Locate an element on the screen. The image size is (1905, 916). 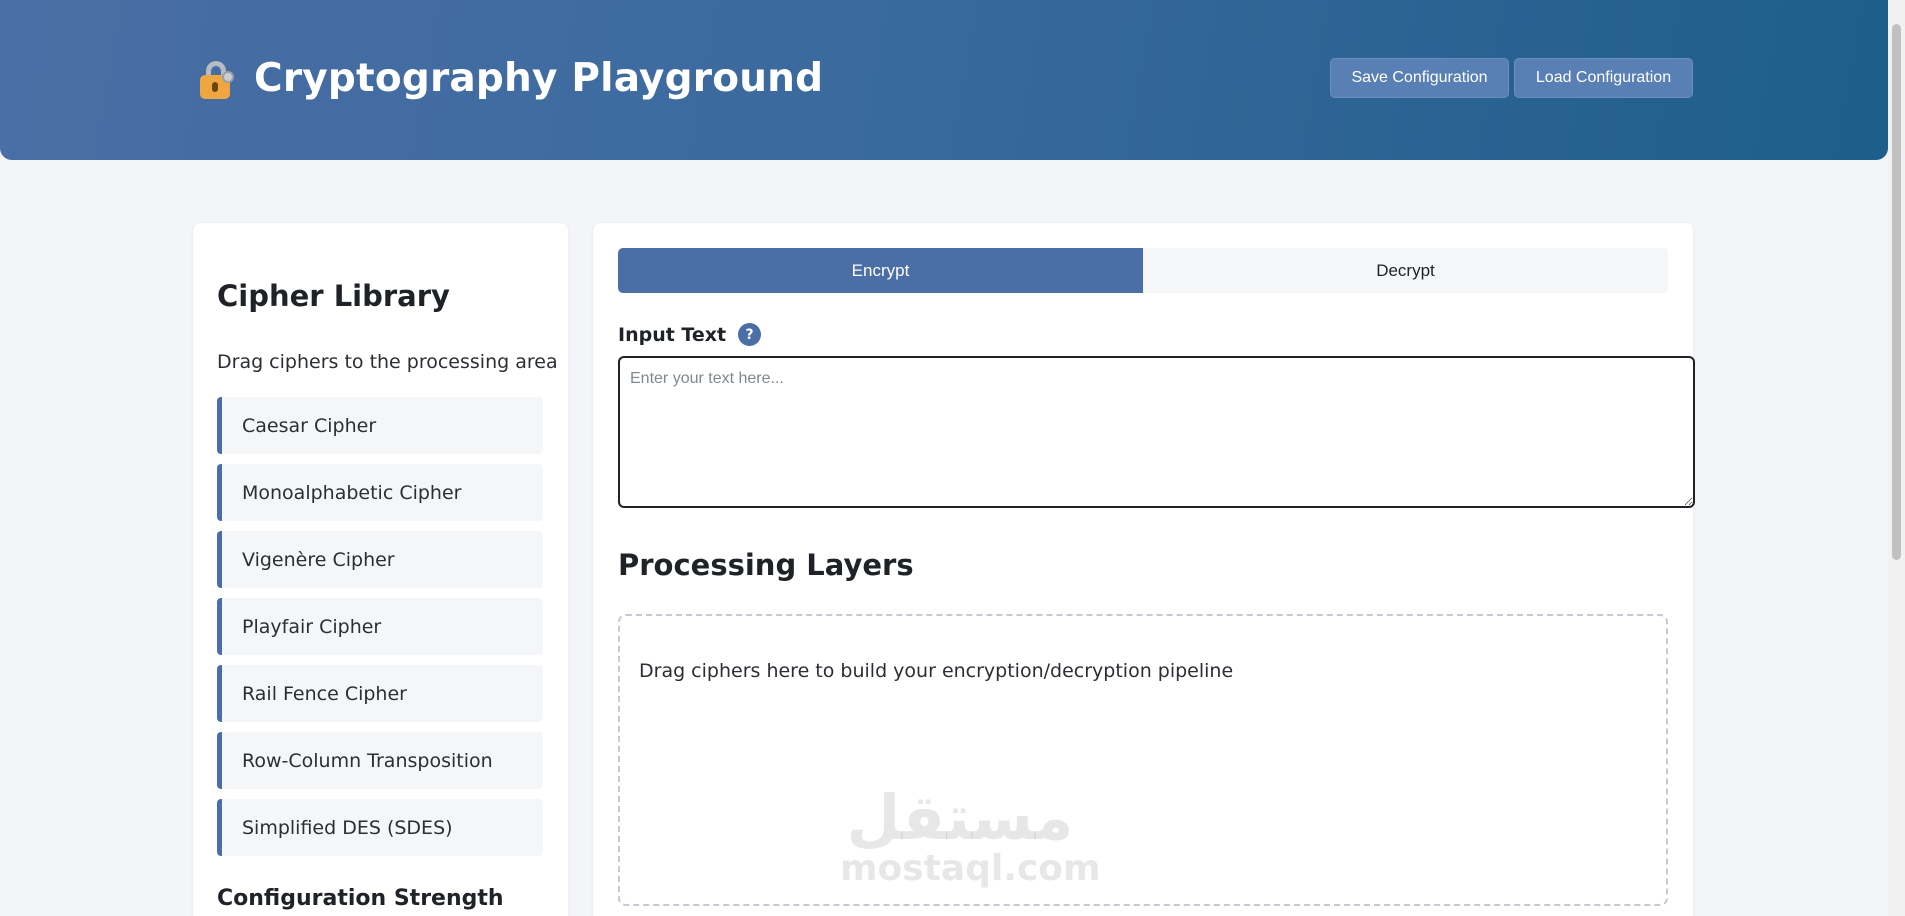
cipher-library-hint: Drag ciphers to the processing area is located at coordinates (387, 362).